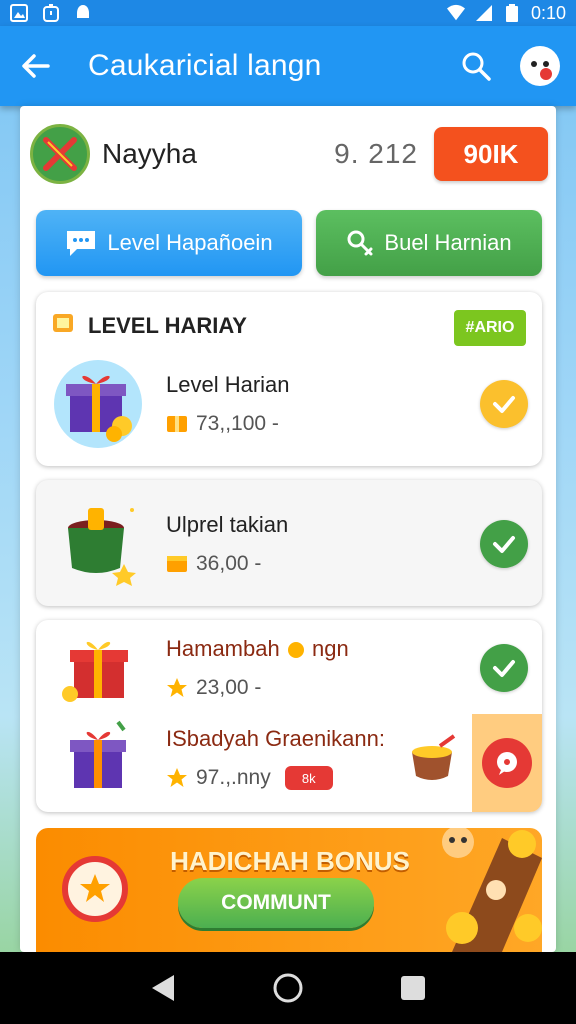 Image resolution: width=576 pixels, height=1024 pixels. I want to click on search-icon, so click(476, 66).